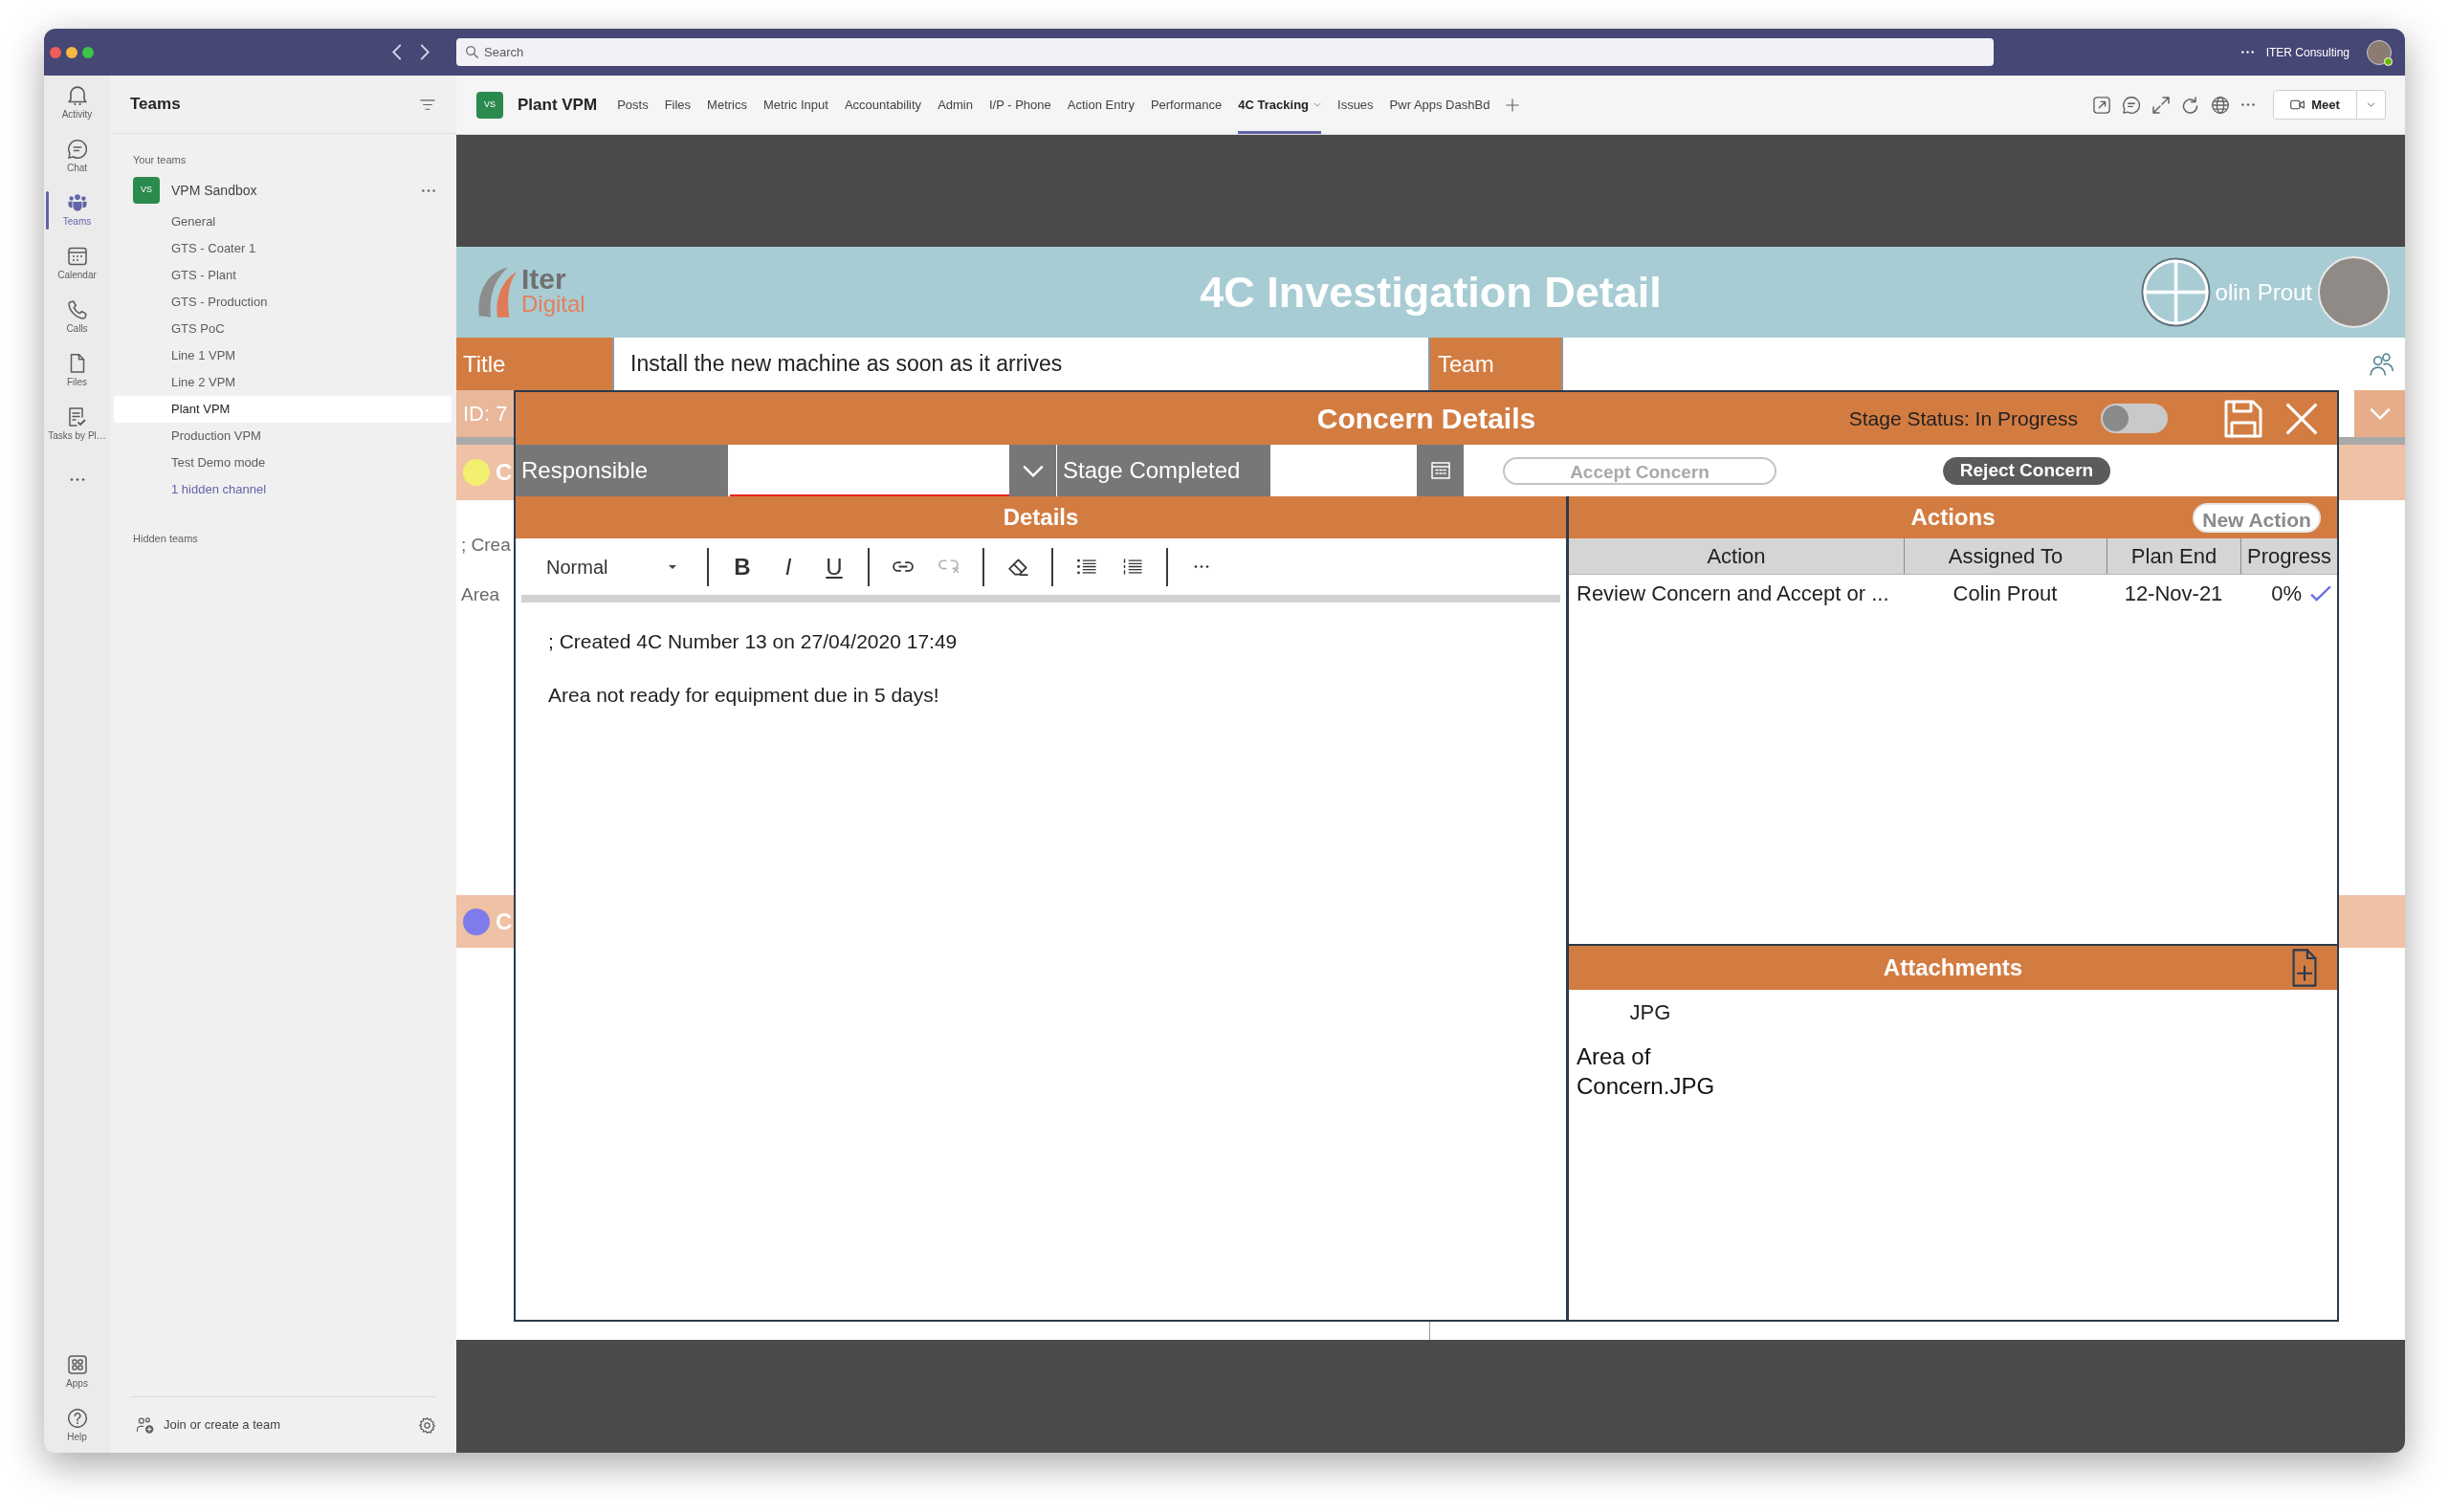 This screenshot has width=2449, height=1512. I want to click on phone-icon, so click(77, 309).